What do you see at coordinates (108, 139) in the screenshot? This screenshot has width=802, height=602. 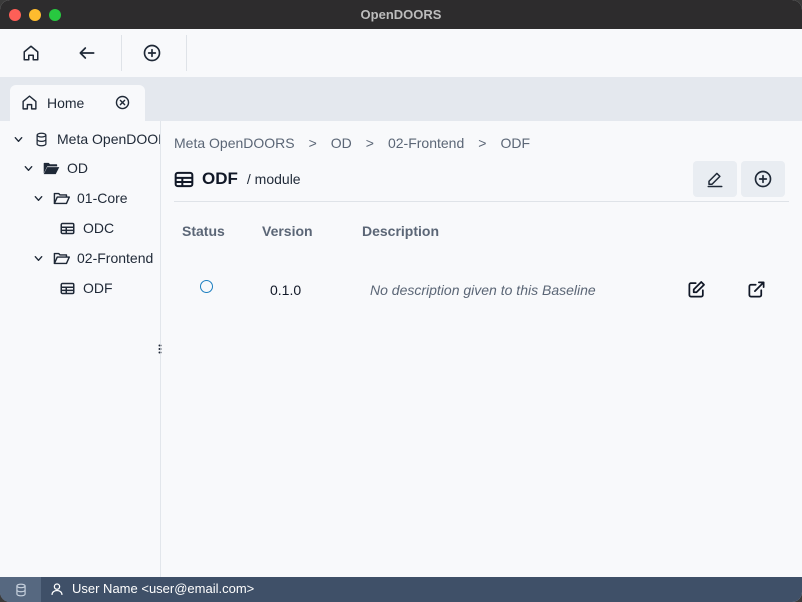 I see `tree-item-label: Meta OpenDOORS` at bounding box center [108, 139].